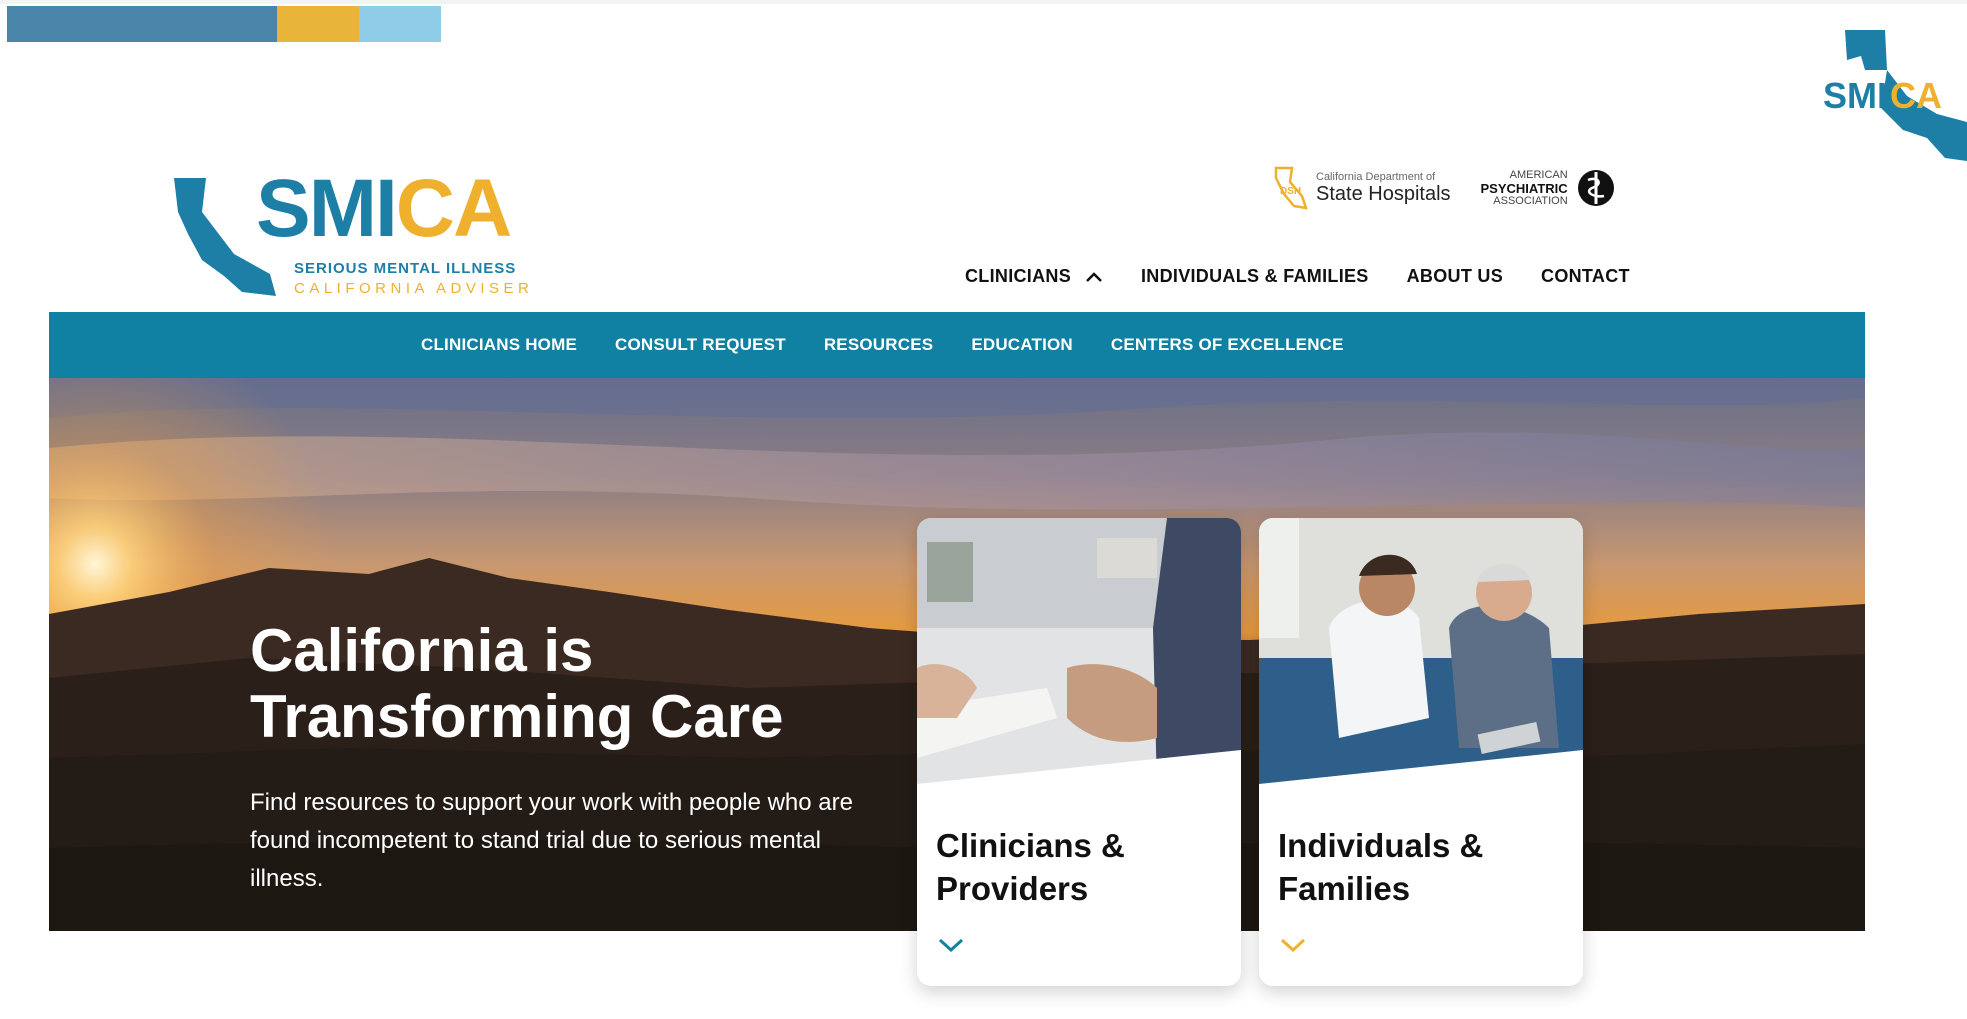 This screenshot has height=1019, width=1967. What do you see at coordinates (405, 268) in the screenshot?
I see `logo-tagline-primary: SERIOUS MENTAL ILLNESS` at bounding box center [405, 268].